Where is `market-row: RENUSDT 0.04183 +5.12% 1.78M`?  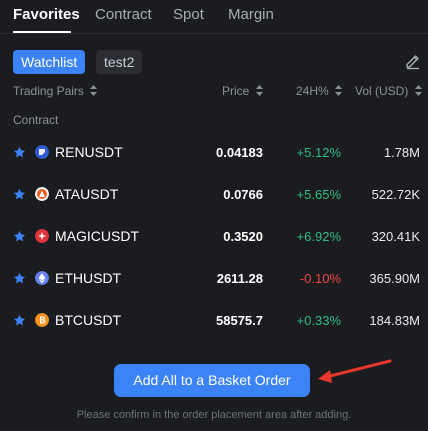 market-row: RENUSDT 0.04183 +5.12% 1.78M is located at coordinates (214, 154).